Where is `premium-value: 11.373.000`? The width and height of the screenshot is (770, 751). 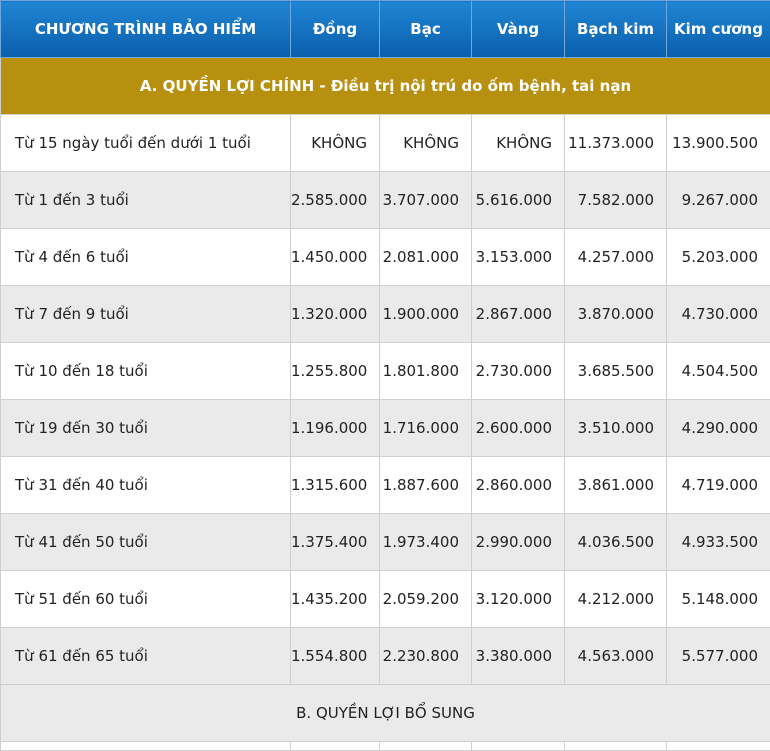
premium-value: 11.373.000 is located at coordinates (616, 143).